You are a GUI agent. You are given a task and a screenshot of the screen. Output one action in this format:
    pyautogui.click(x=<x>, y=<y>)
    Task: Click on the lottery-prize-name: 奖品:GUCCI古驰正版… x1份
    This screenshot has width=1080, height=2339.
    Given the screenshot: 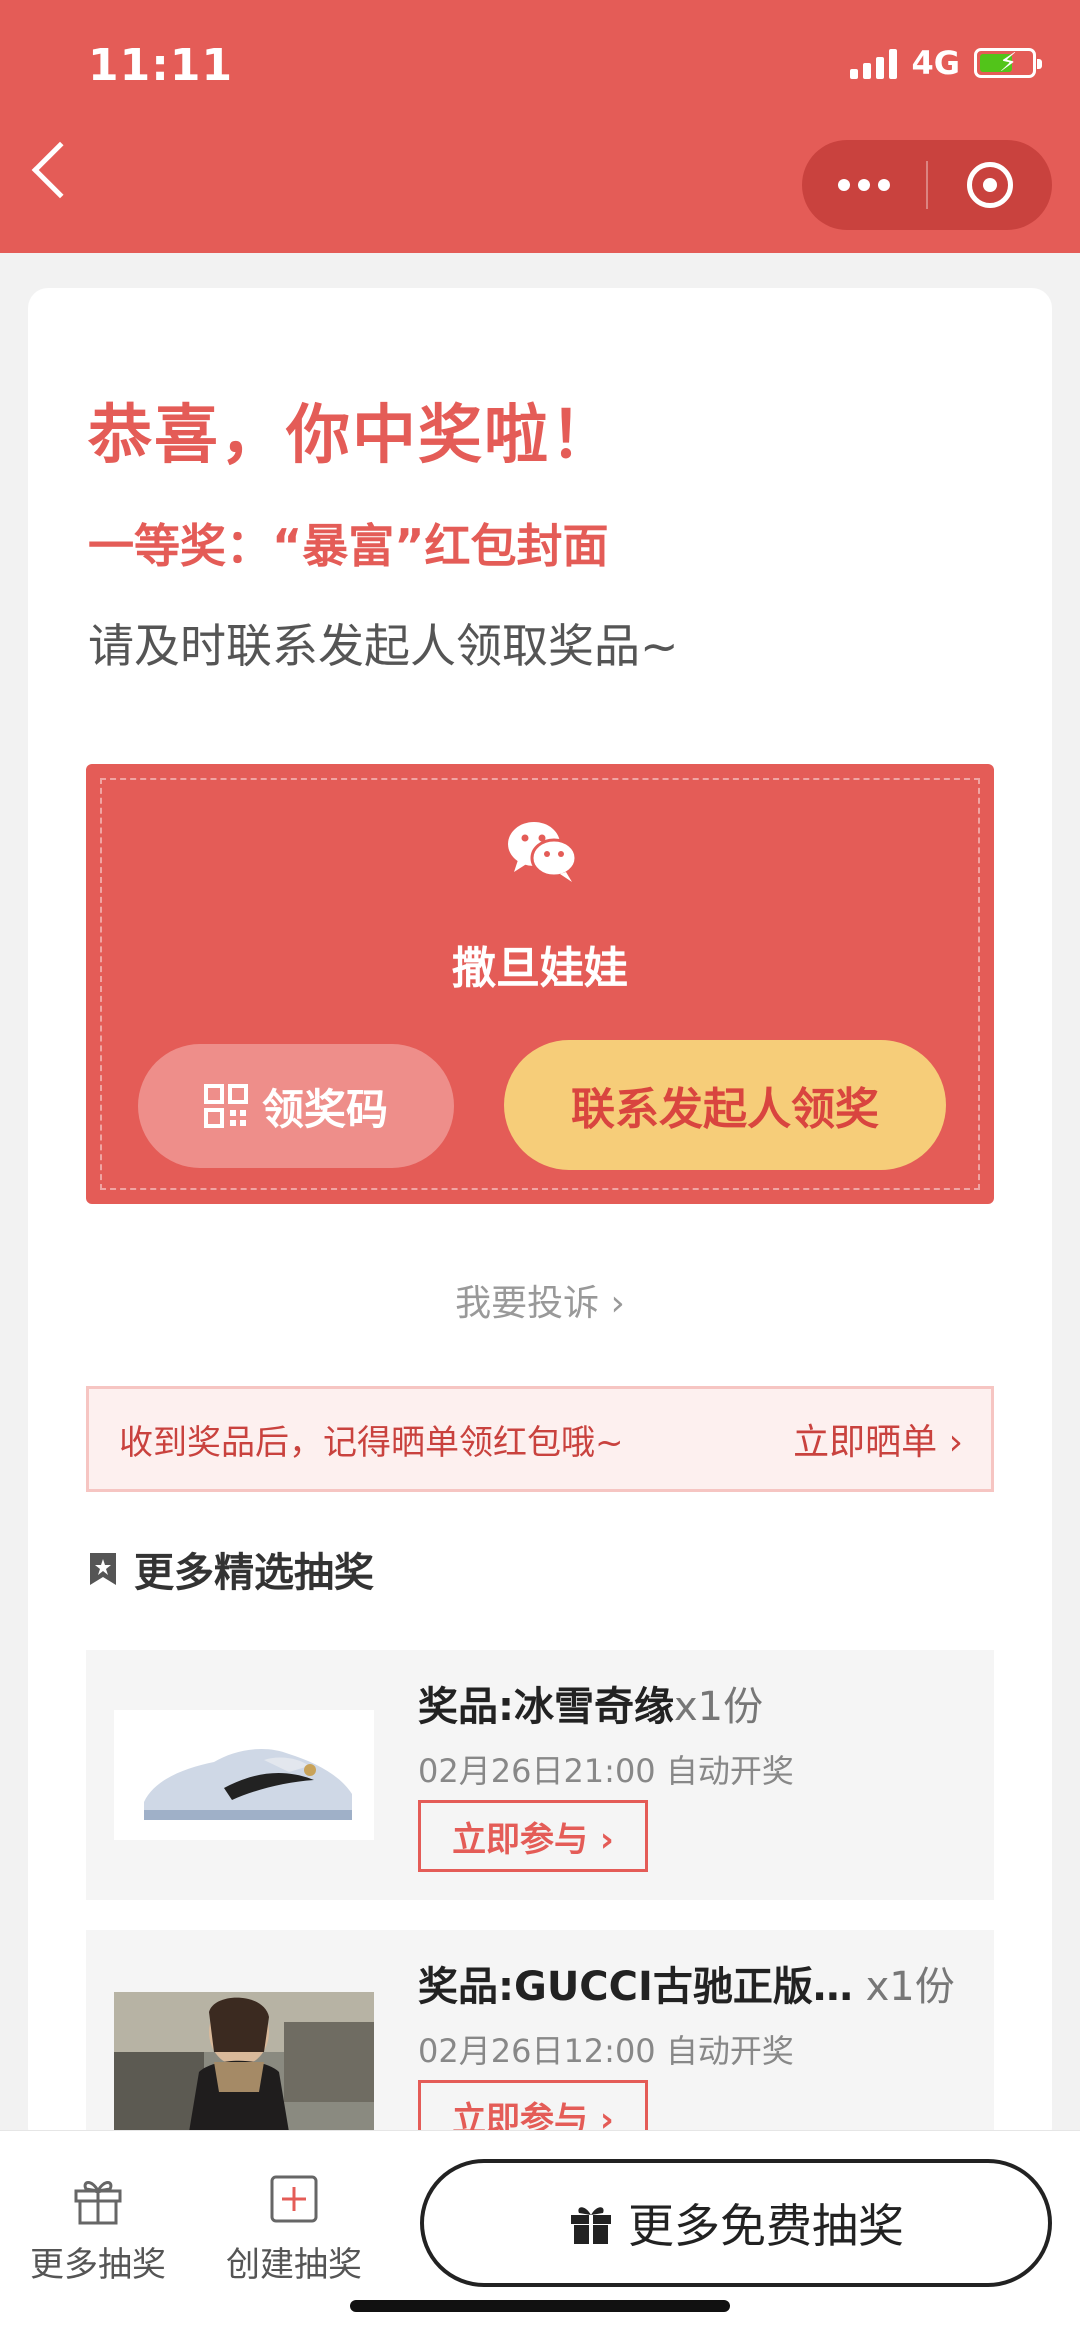 What is the action you would take?
    pyautogui.click(x=686, y=1987)
    